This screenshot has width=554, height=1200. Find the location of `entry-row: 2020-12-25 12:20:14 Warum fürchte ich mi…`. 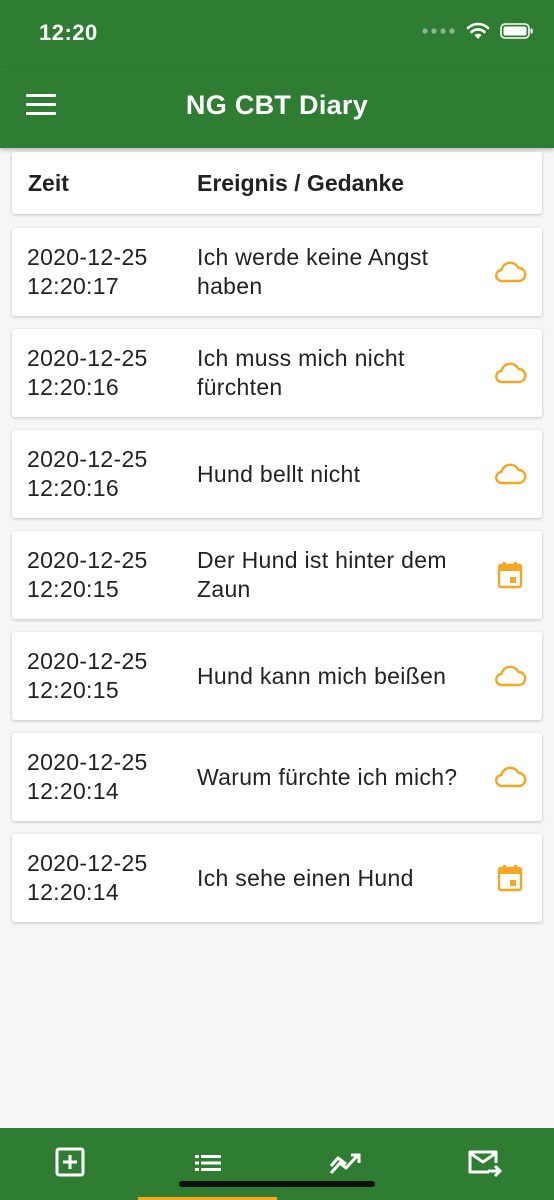

entry-row: 2020-12-25 12:20:14 Warum fürchte ich mi… is located at coordinates (277, 777).